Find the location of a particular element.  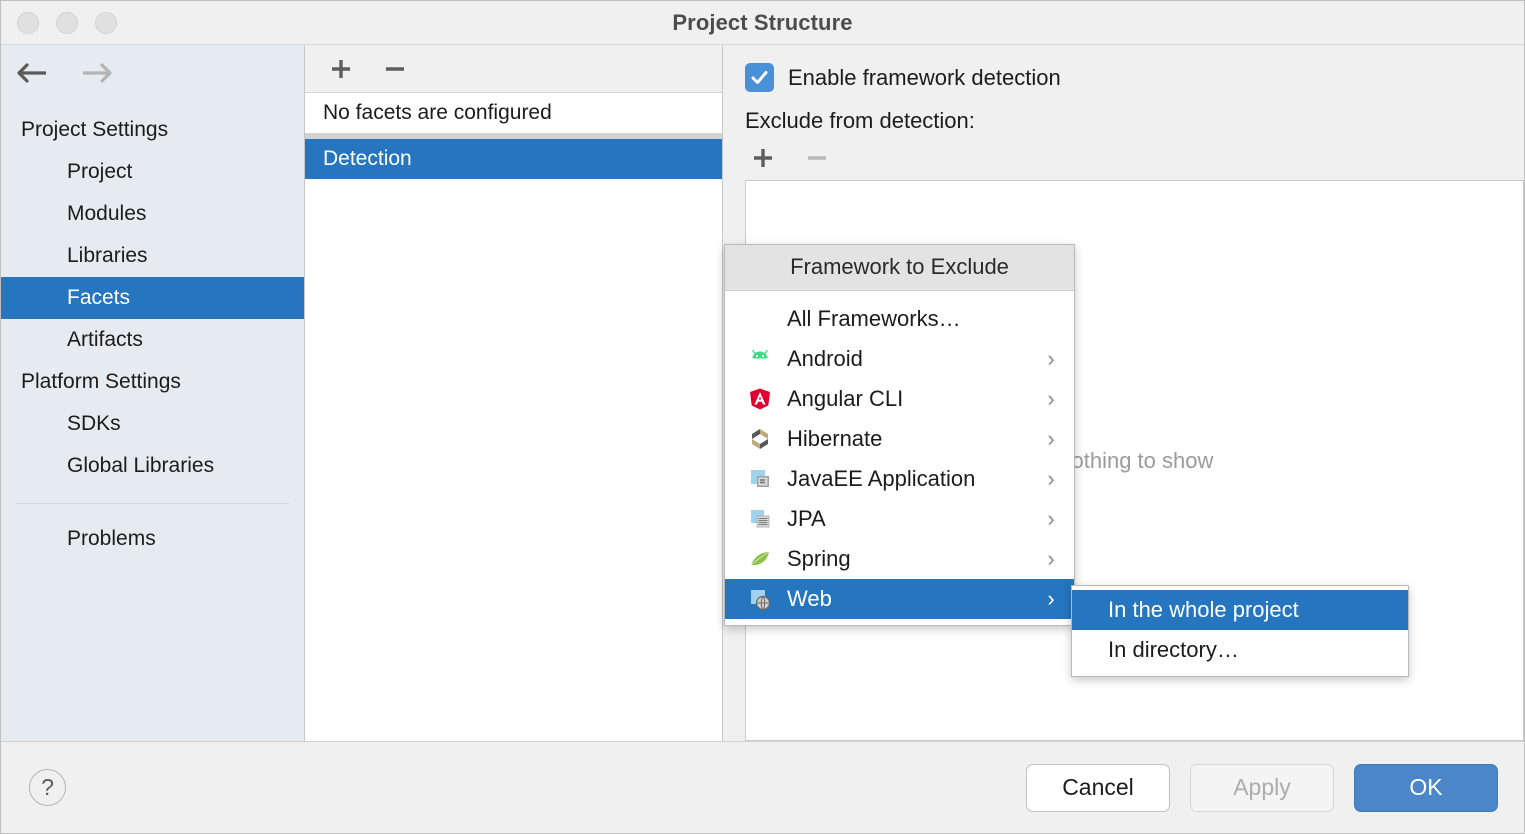

enable-detection-label: Enable framework detection is located at coordinates (924, 77).